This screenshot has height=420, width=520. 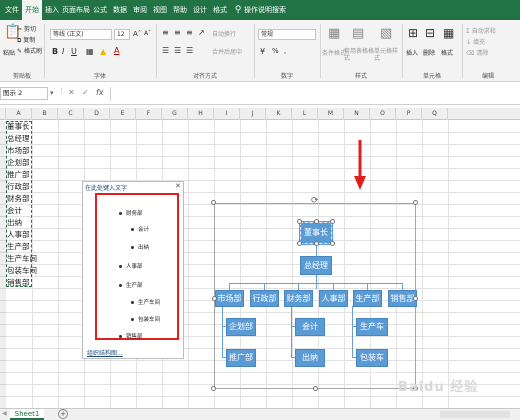 I want to click on align-top-icon: ≡, so click(x=165, y=32).